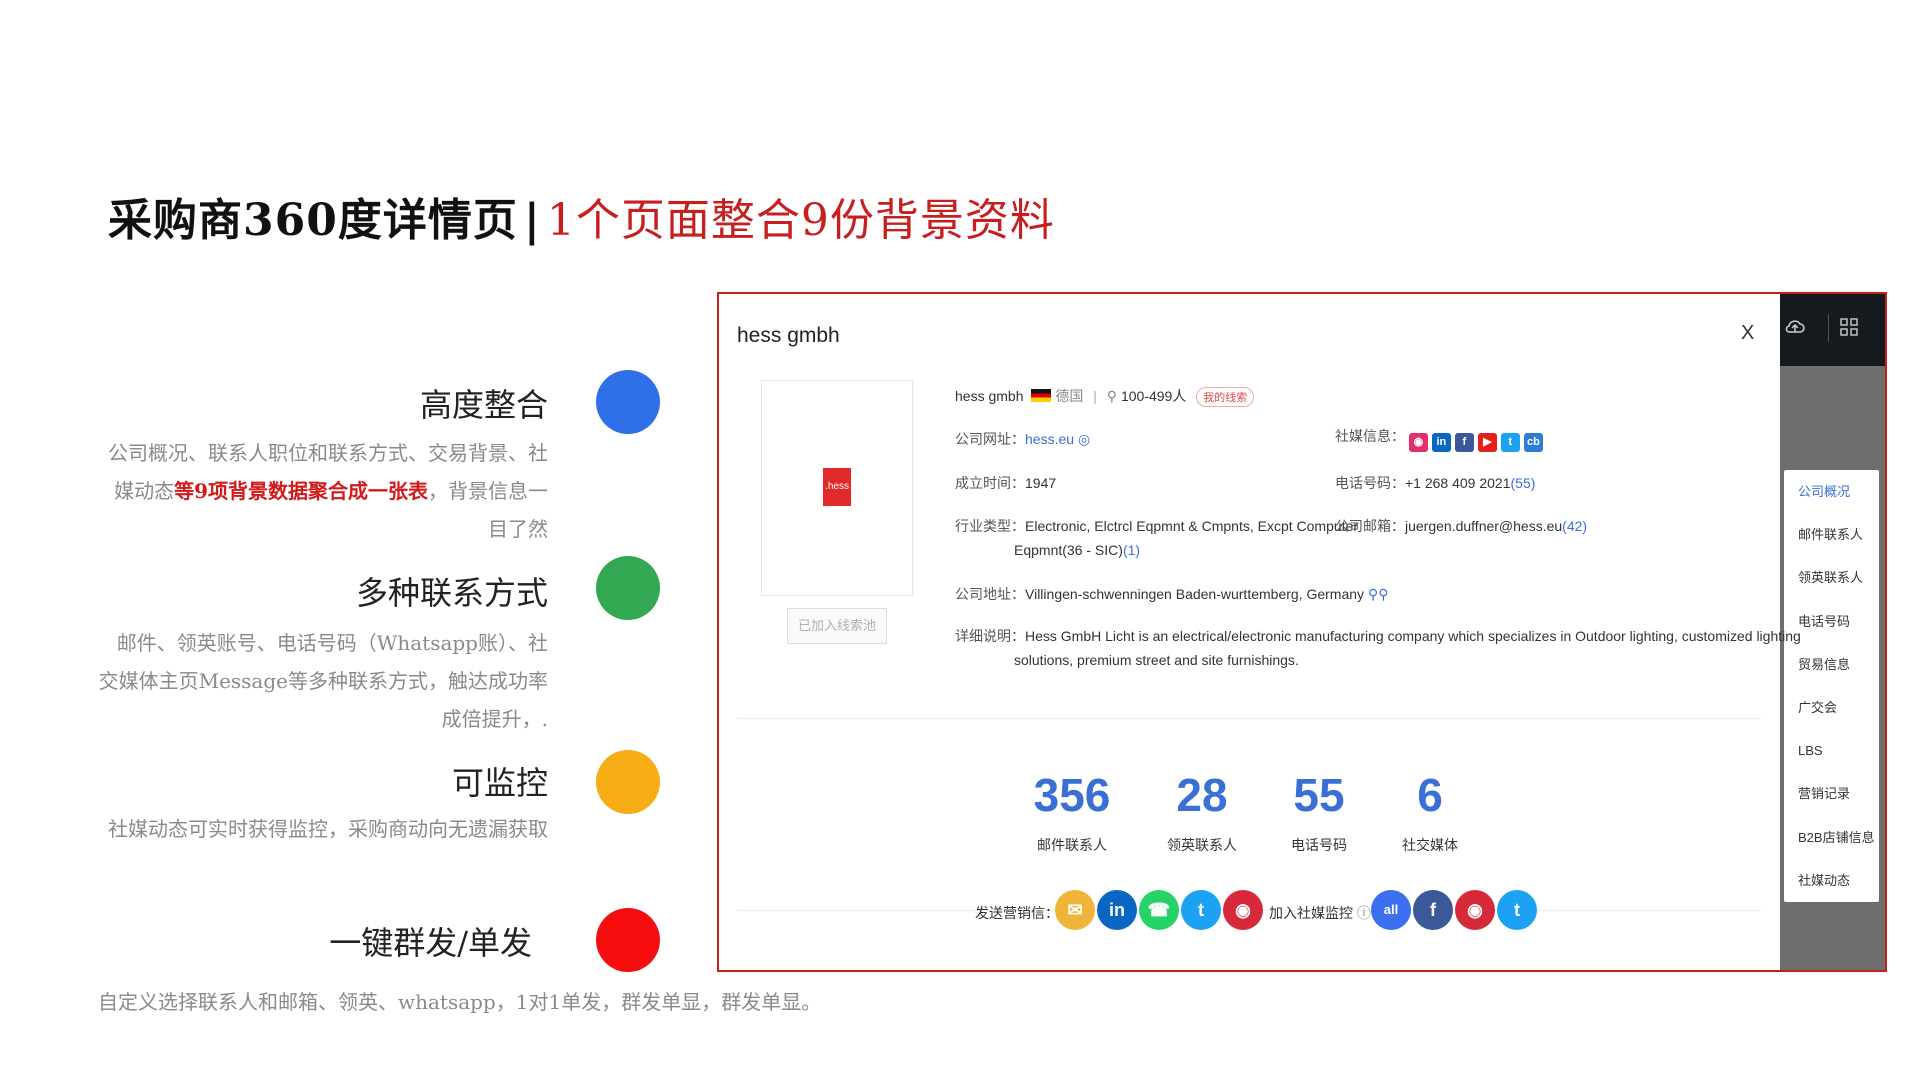  What do you see at coordinates (1831, 534) in the screenshot?
I see `nav-item-email-contacts: 邮件联系人` at bounding box center [1831, 534].